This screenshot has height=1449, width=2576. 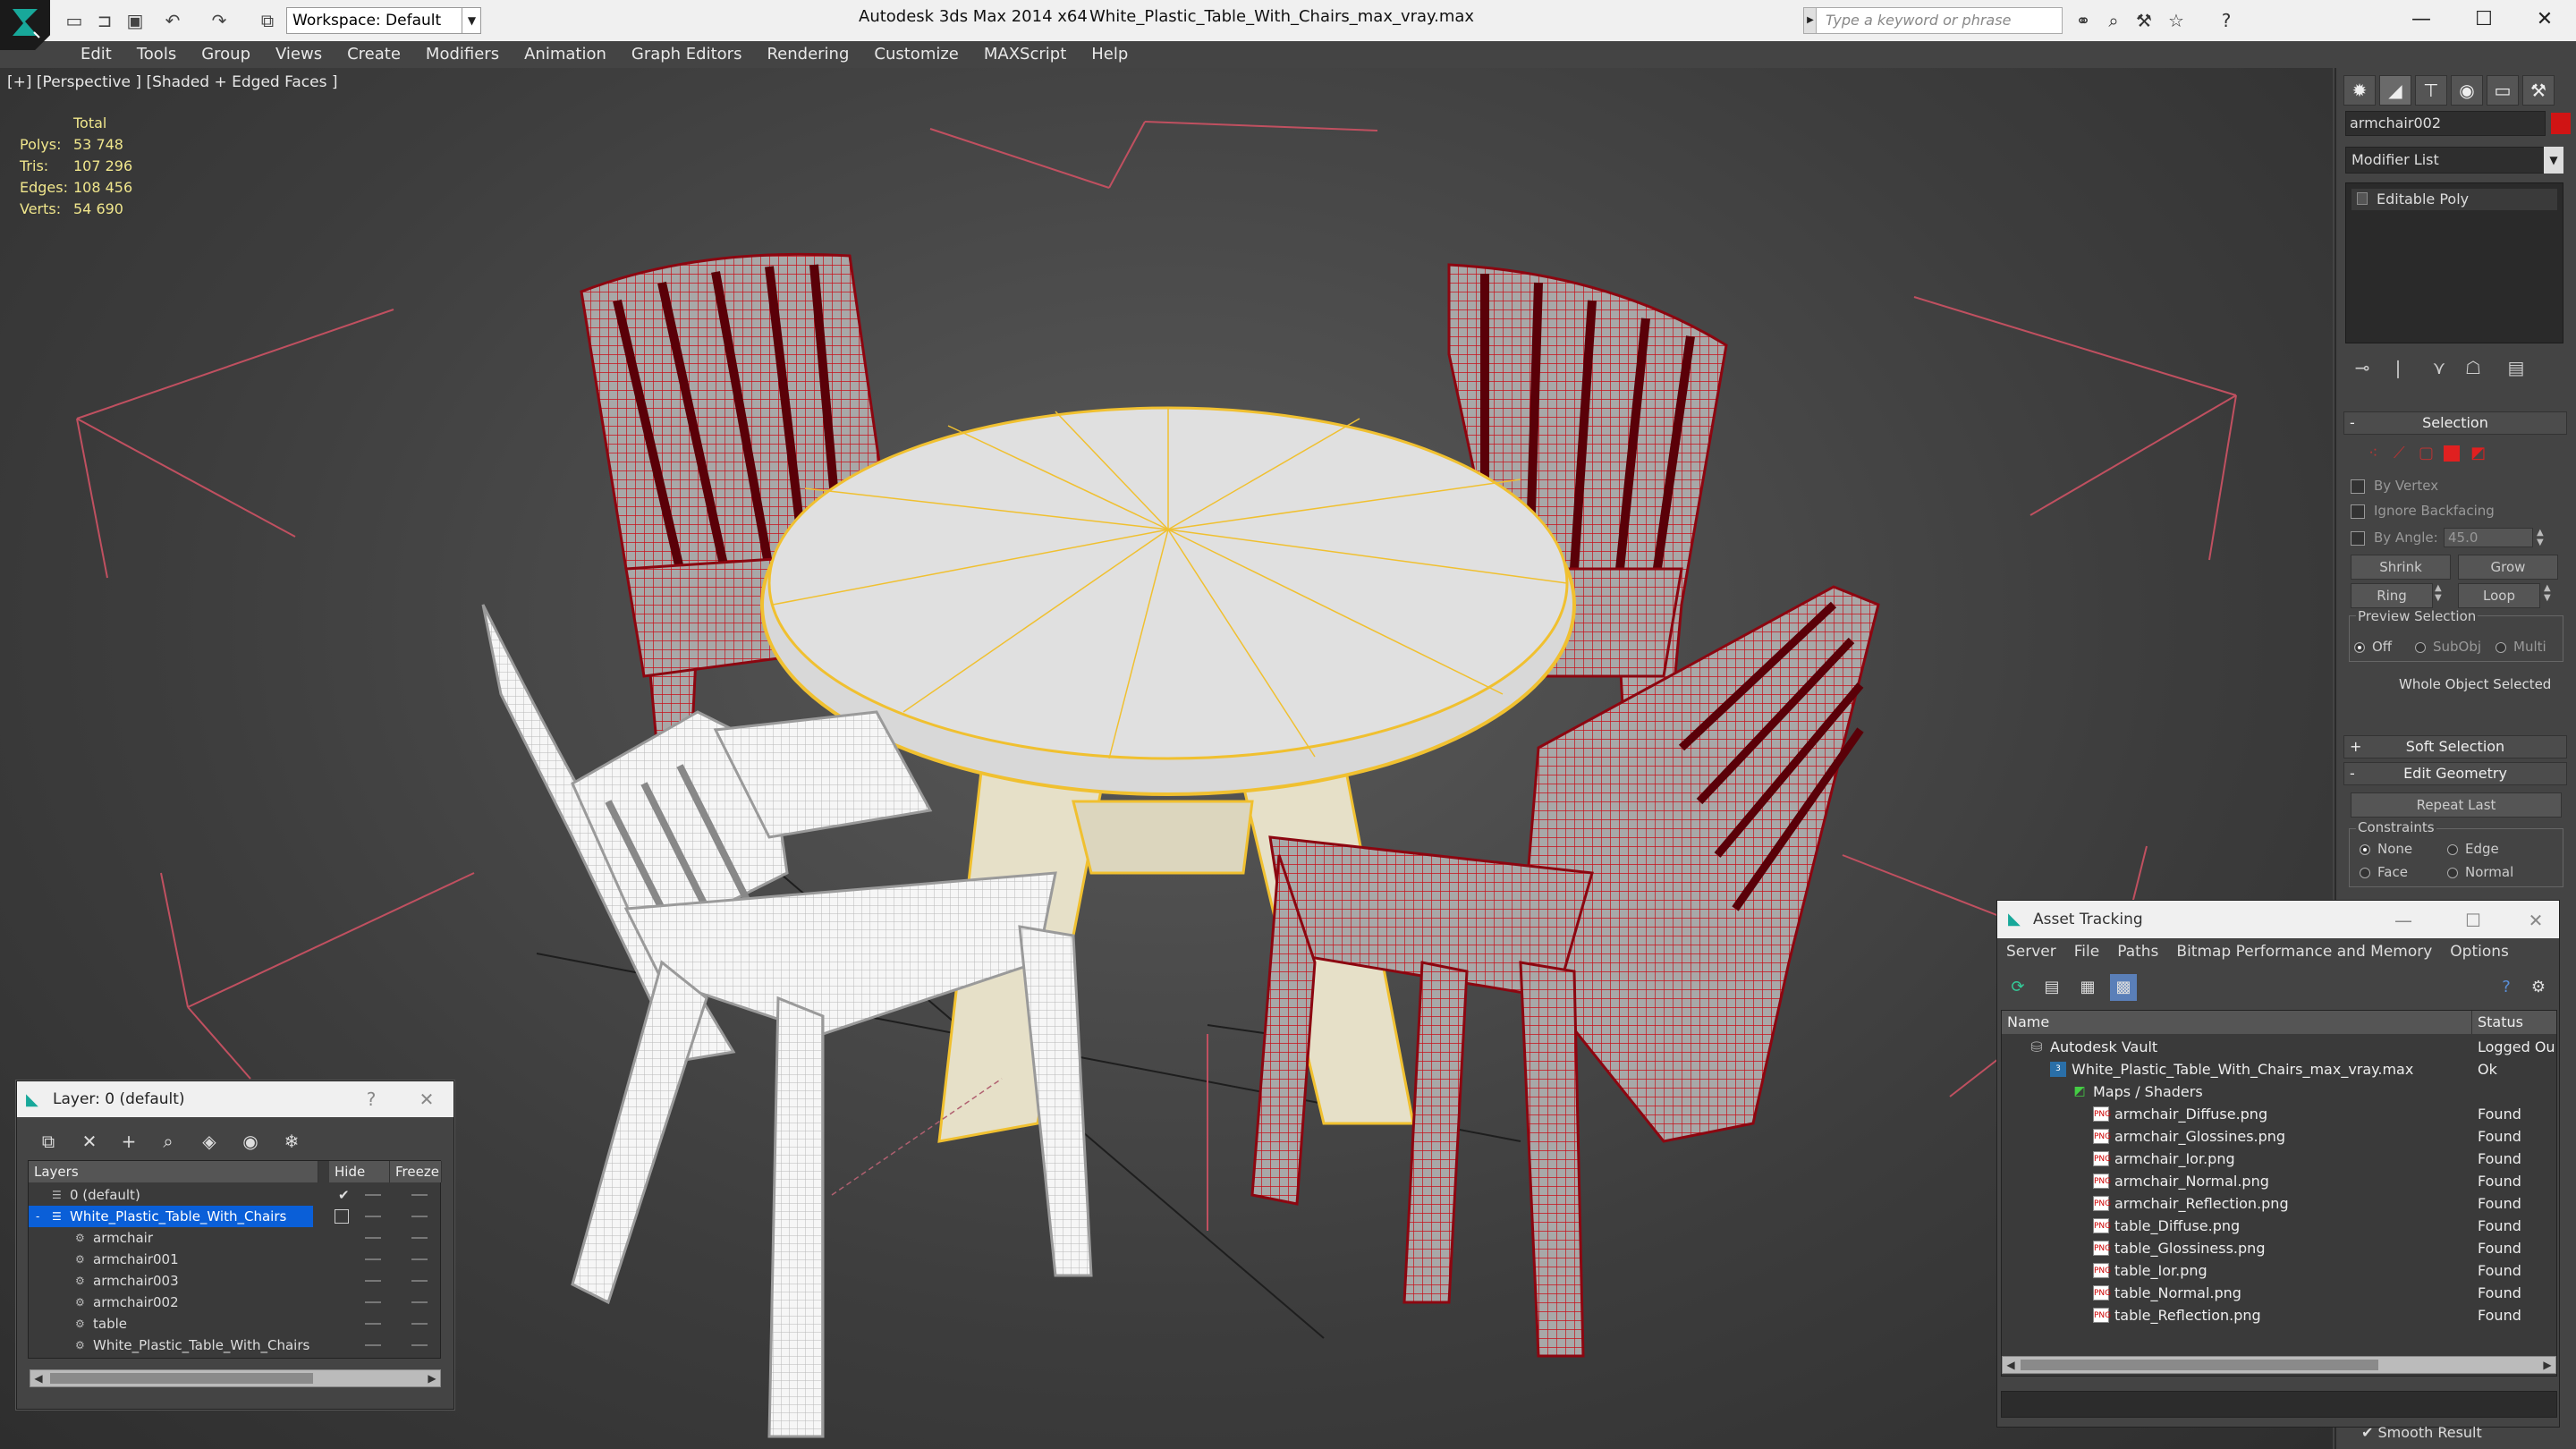 I want to click on close-icon: ✕, so click(x=426, y=1099).